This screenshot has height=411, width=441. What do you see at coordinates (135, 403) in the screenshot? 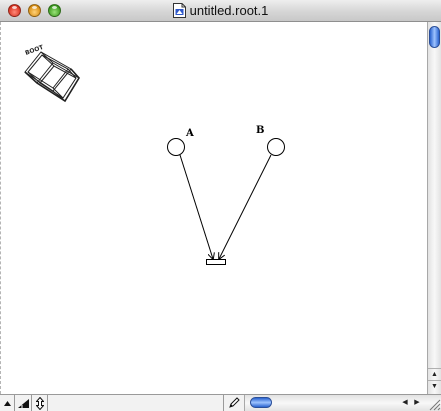
I see `status-area` at bounding box center [135, 403].